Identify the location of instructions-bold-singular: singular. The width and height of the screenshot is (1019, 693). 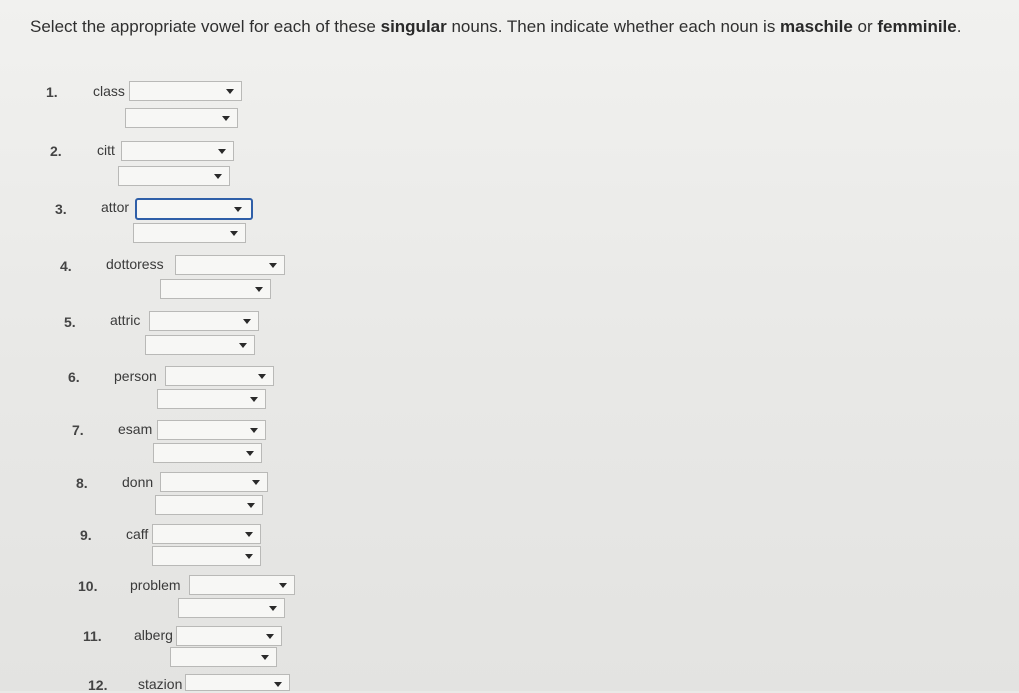
(413, 26).